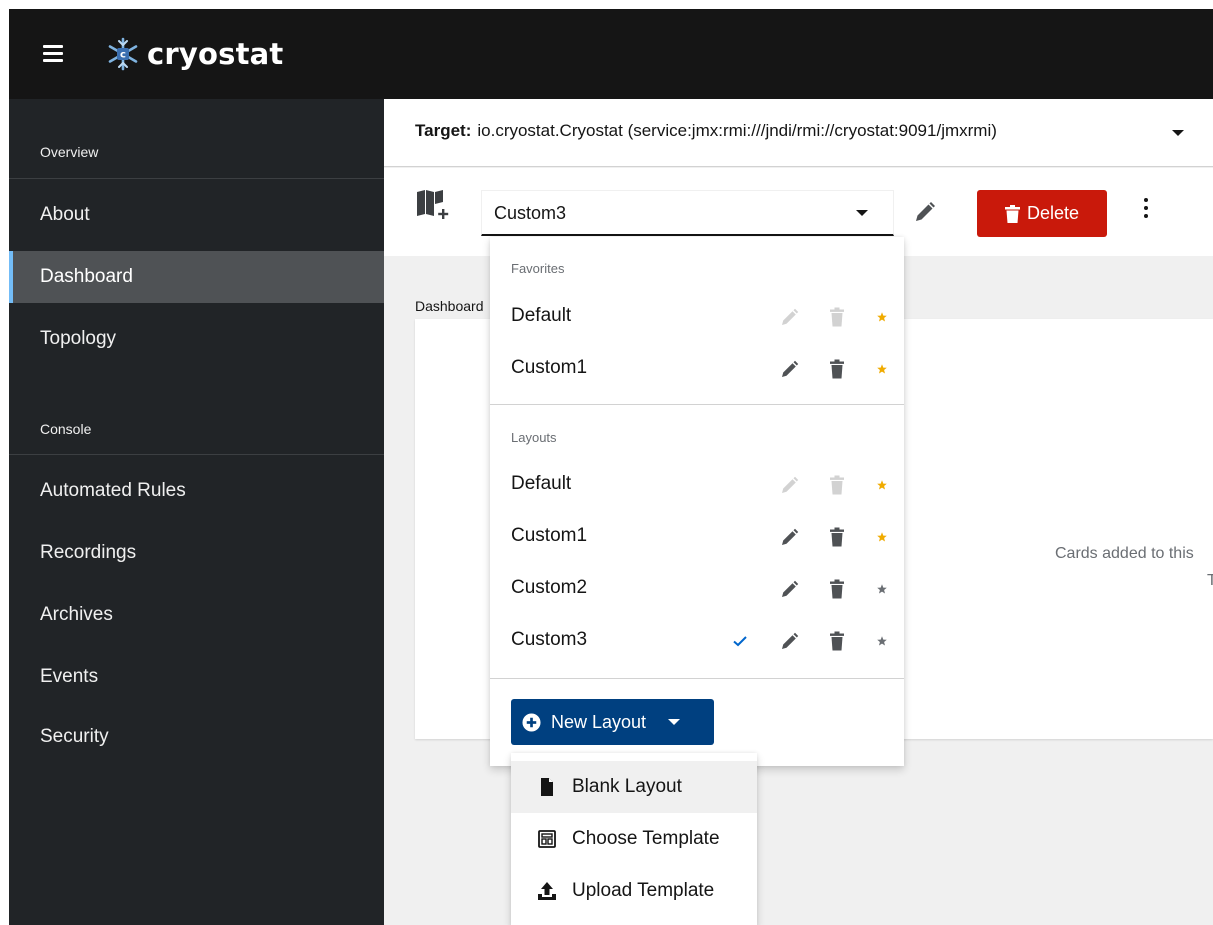 Image resolution: width=1213 pixels, height=925 pixels. What do you see at coordinates (196, 491) in the screenshot?
I see `sidebar-item-automated-rules: Automated Rules` at bounding box center [196, 491].